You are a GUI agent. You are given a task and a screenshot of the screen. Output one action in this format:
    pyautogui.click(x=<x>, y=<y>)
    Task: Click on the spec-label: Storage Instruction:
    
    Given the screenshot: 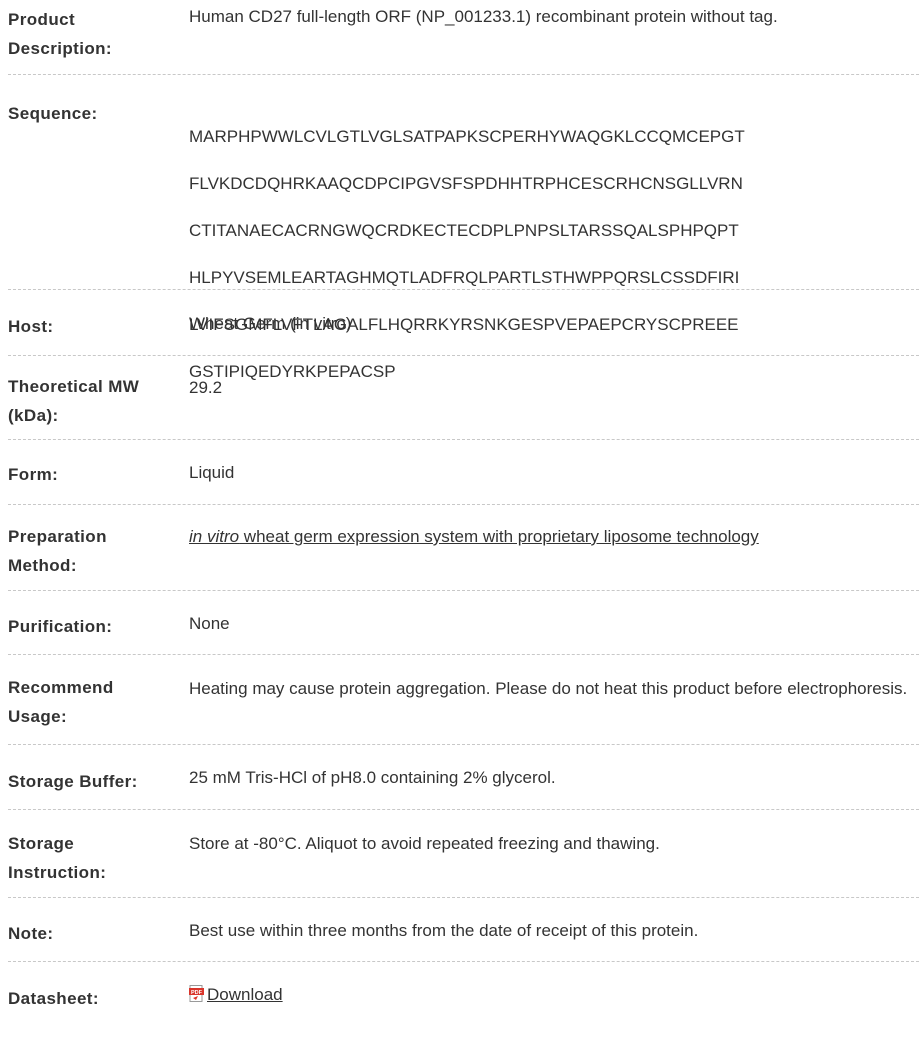 What is the action you would take?
    pyautogui.click(x=98, y=848)
    